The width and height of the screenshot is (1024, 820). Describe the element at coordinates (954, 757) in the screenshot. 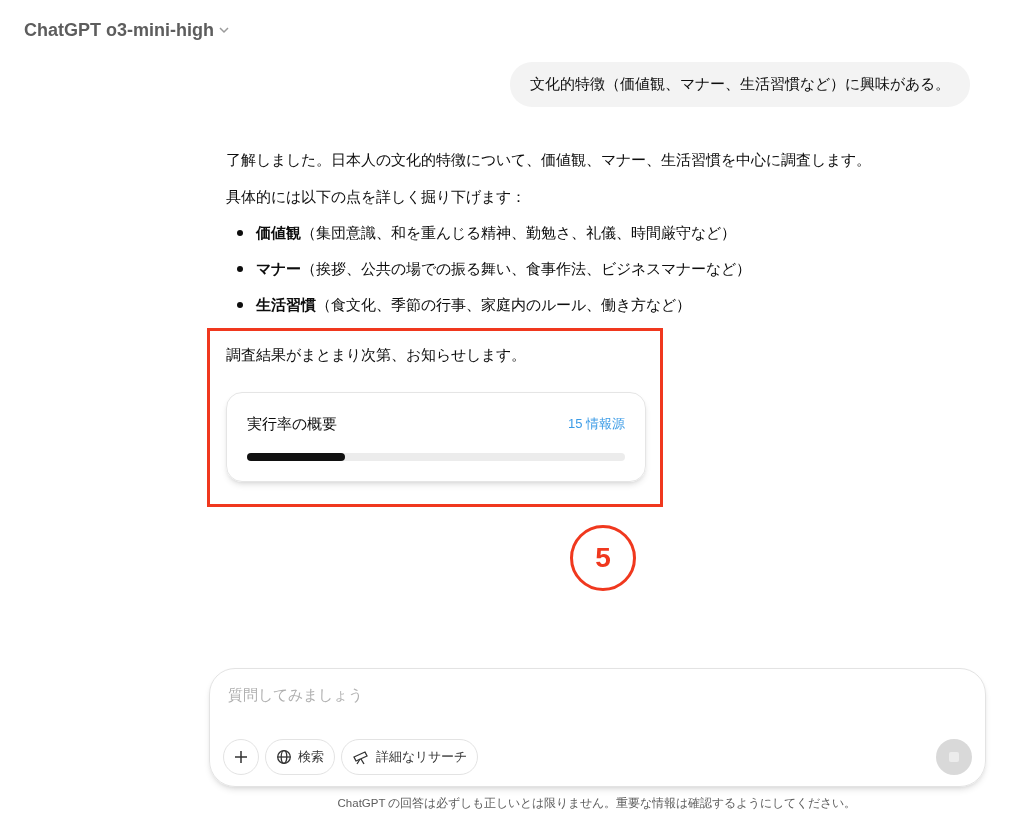

I see `stop-button` at that location.